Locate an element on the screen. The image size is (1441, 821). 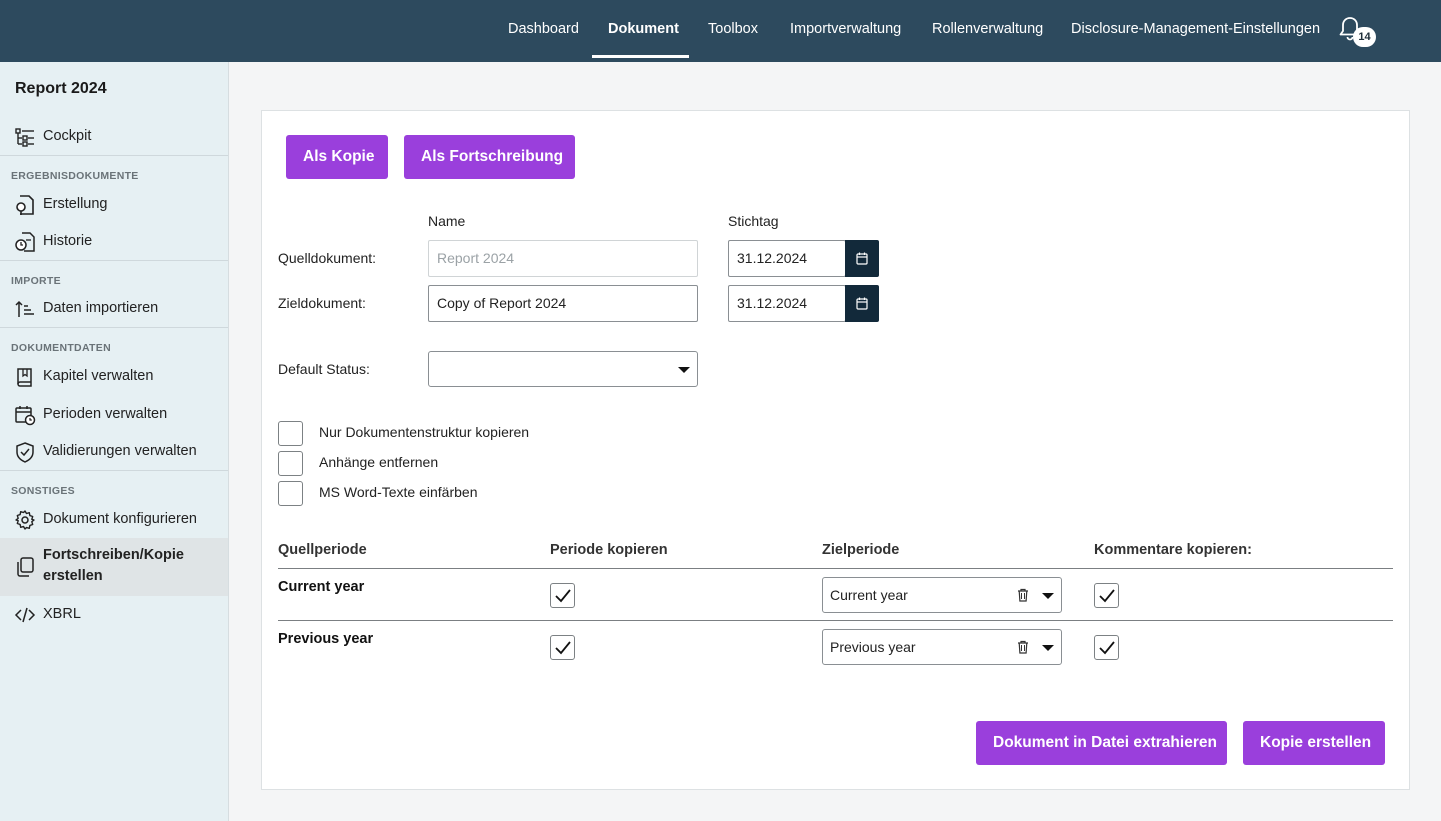
sidebar-item-xbrl: XBRL is located at coordinates (114, 614).